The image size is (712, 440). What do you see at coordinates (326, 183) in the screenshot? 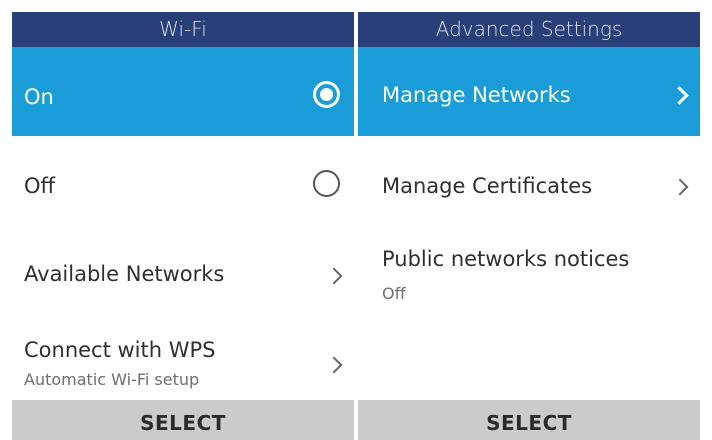
I see `radio-unchecked-icon` at bounding box center [326, 183].